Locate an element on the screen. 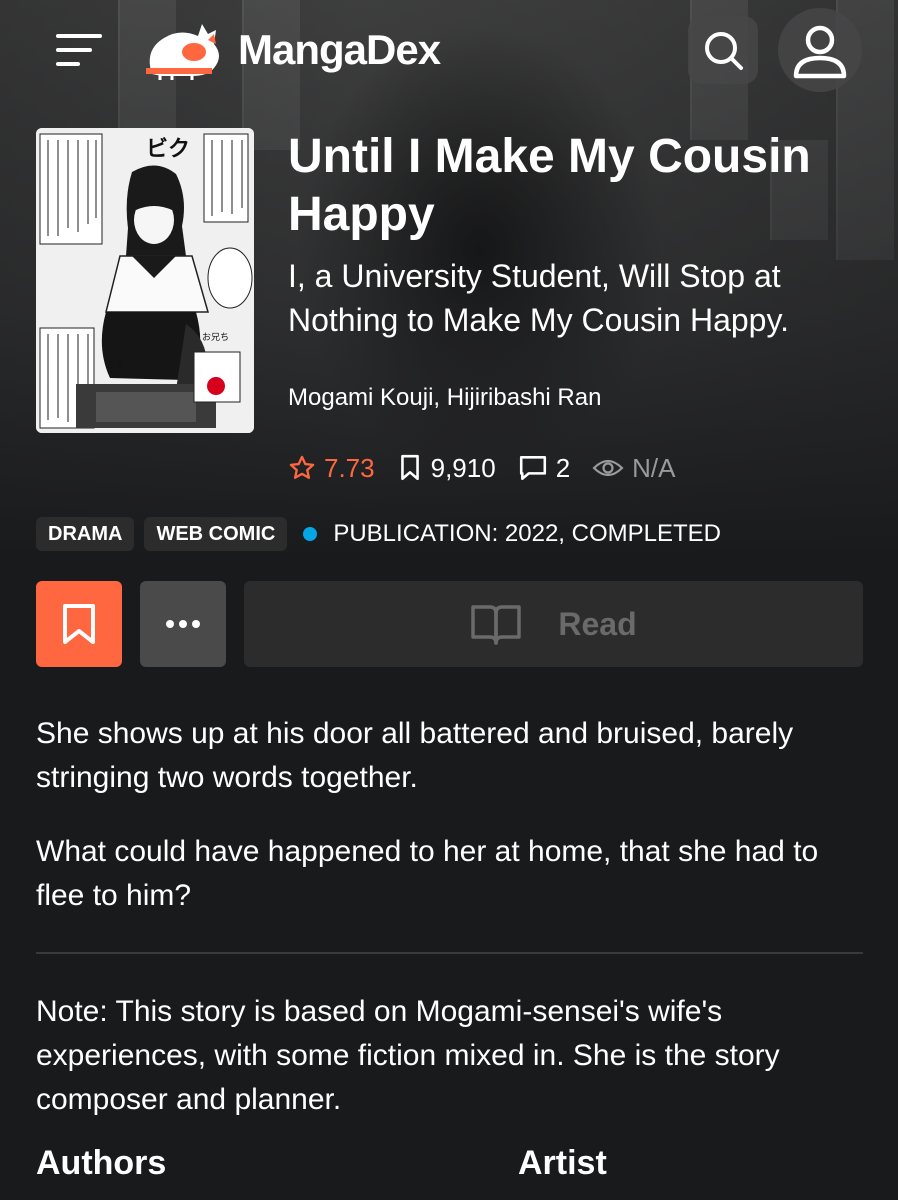  stats-row: 7.73 9,910 2 N/A is located at coordinates (493, 468).